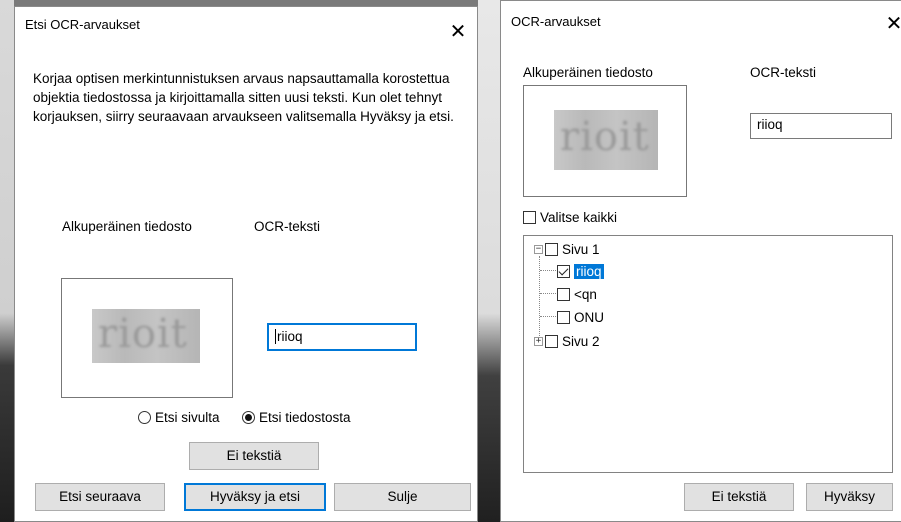 The width and height of the screenshot is (901, 522). I want to click on radio-find-page: Etsi sivulta, so click(179, 417).